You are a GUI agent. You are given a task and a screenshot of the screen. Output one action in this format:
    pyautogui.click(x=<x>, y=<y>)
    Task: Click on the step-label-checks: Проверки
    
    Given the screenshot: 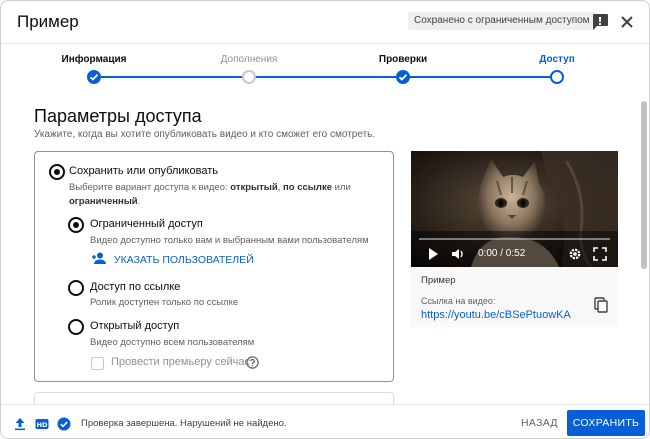 What is the action you would take?
    pyautogui.click(x=403, y=59)
    